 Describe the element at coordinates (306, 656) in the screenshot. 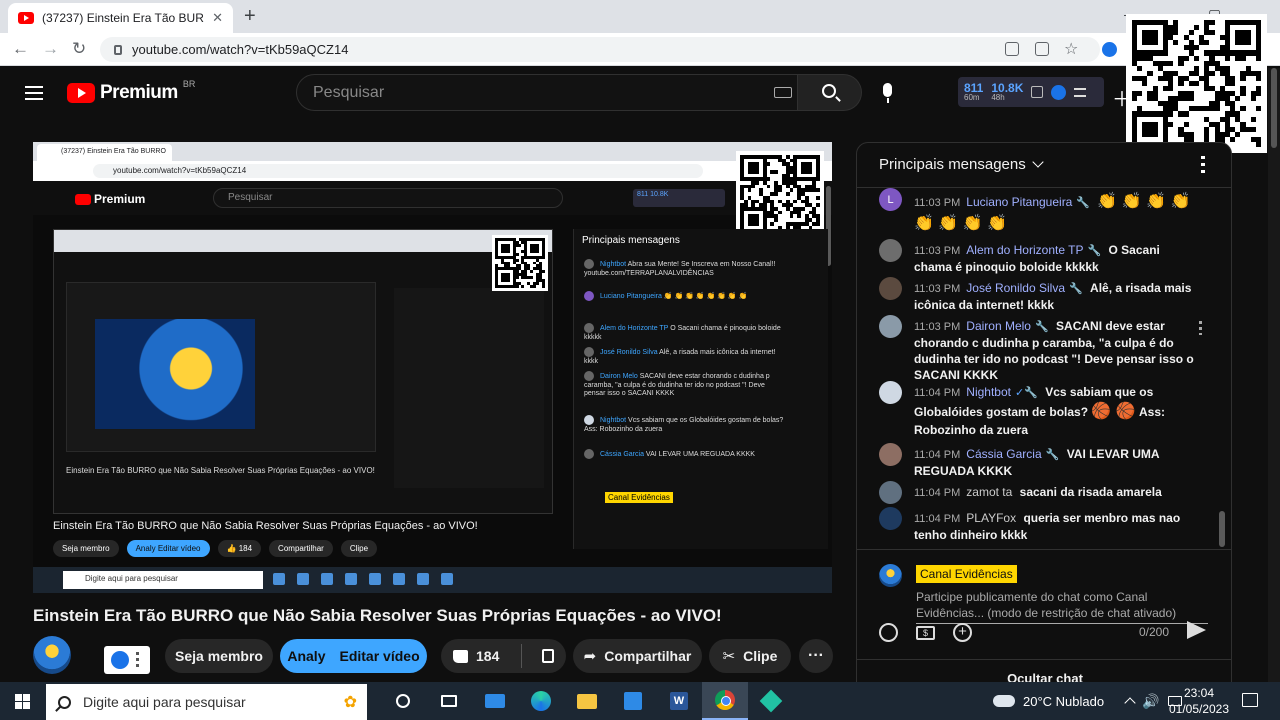

I see `analytics-label: Analy` at that location.